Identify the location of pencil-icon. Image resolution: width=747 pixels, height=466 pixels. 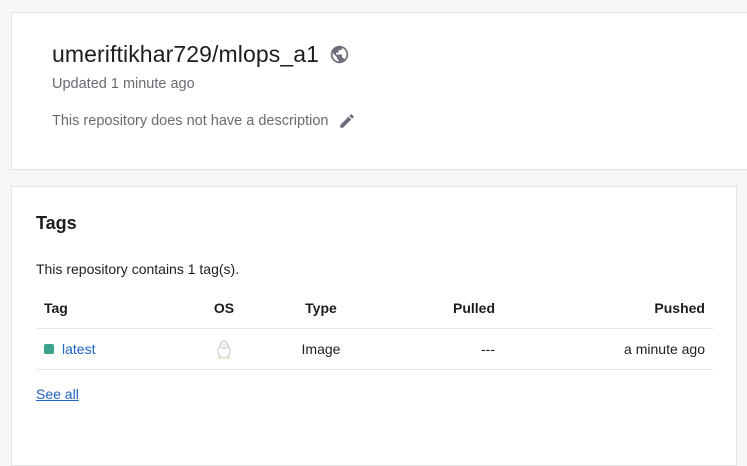
(347, 121).